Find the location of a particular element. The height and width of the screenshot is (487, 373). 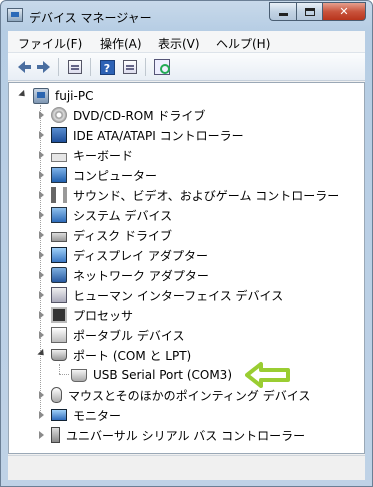

tree-node-portable: ポータブル デバイス is located at coordinates (109, 335).